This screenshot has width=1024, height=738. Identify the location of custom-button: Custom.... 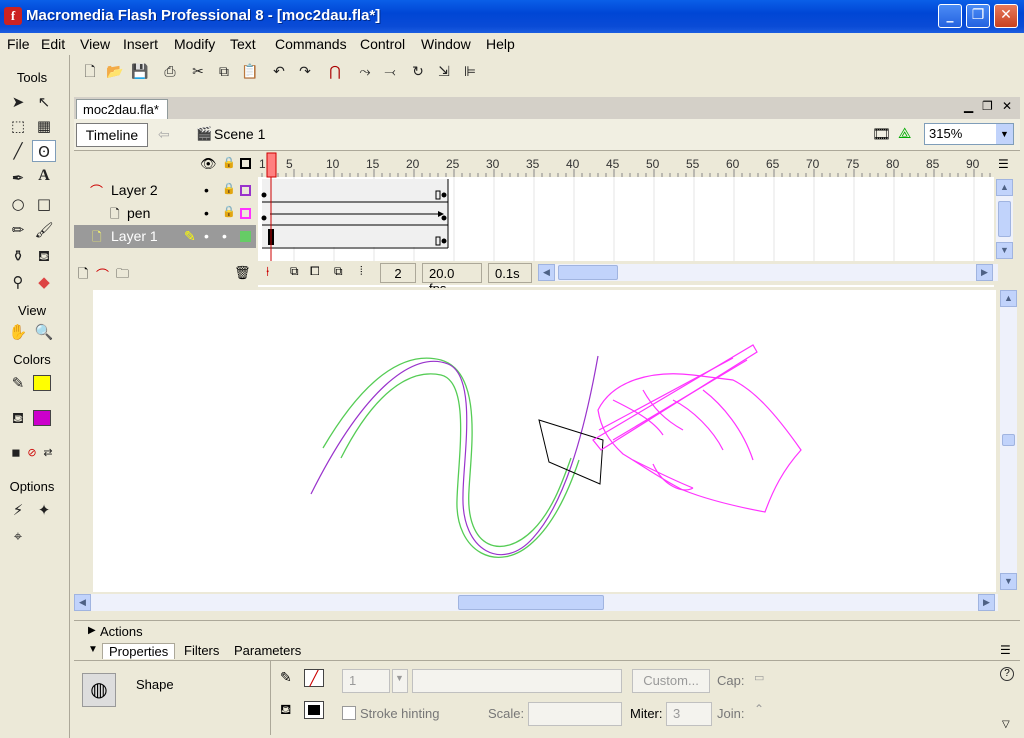
(671, 681).